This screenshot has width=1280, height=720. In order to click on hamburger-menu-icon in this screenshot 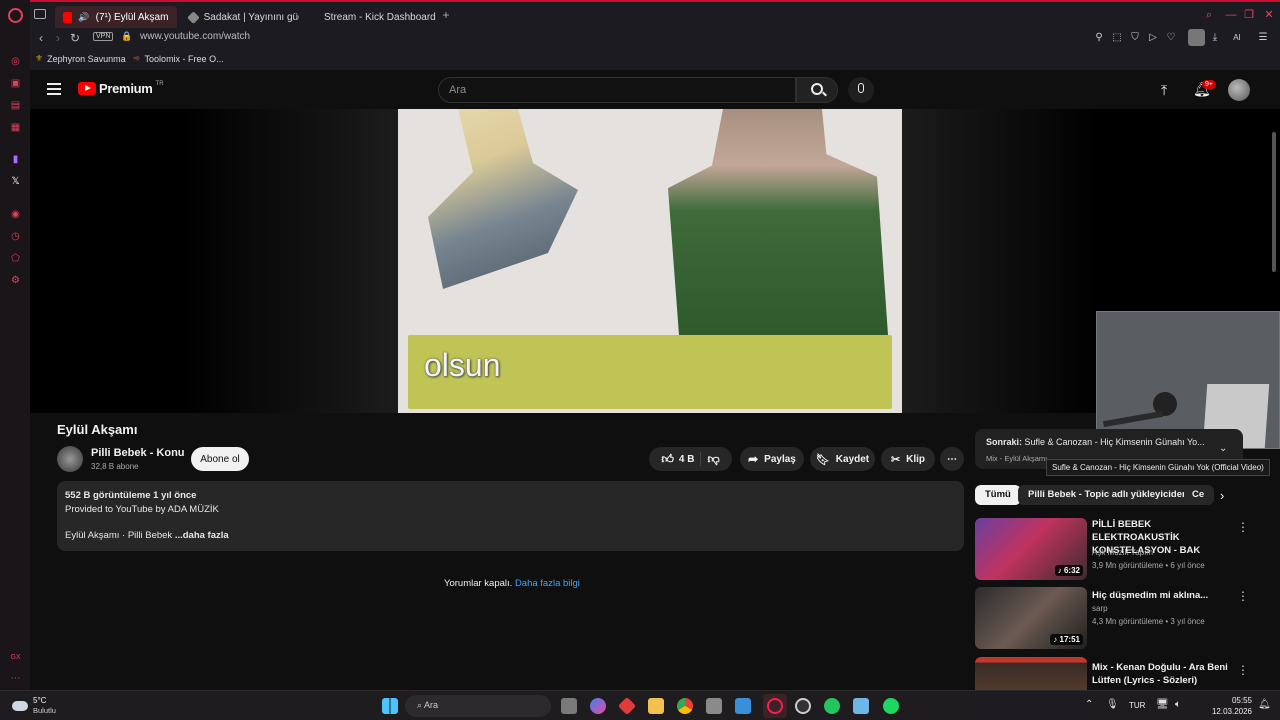, I will do `click(54, 89)`.